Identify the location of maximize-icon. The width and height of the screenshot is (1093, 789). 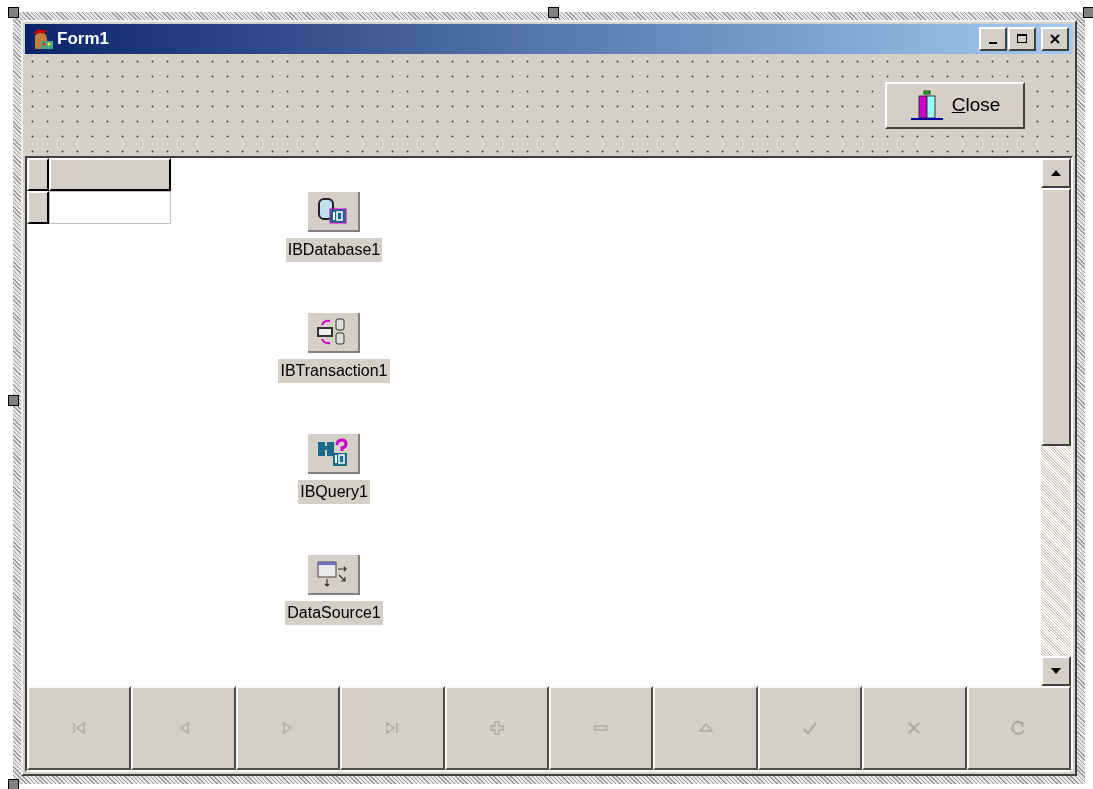
(1022, 39).